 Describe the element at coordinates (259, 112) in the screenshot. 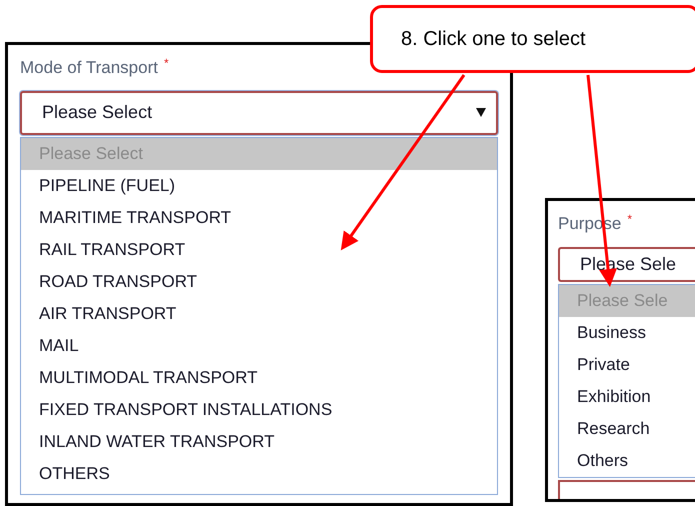

I see `select-field: Please Select` at that location.